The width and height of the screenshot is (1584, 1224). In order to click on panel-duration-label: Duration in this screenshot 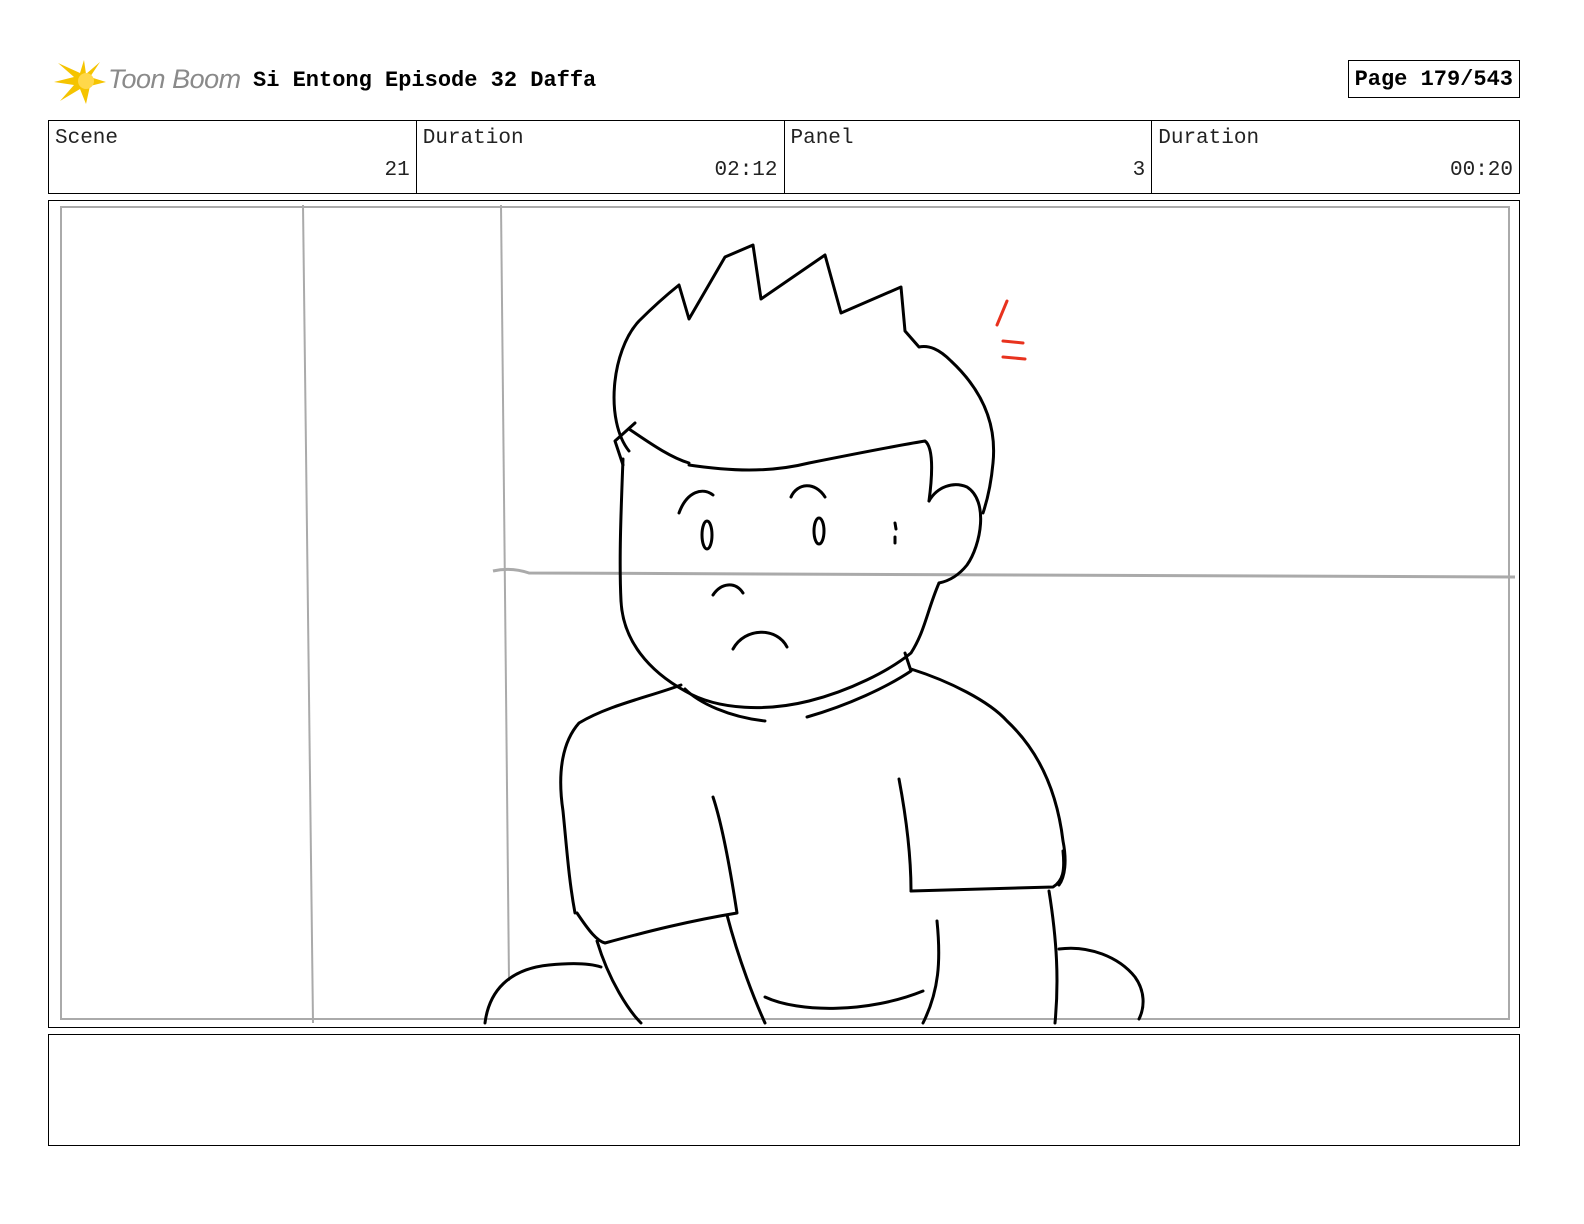, I will do `click(1209, 138)`.